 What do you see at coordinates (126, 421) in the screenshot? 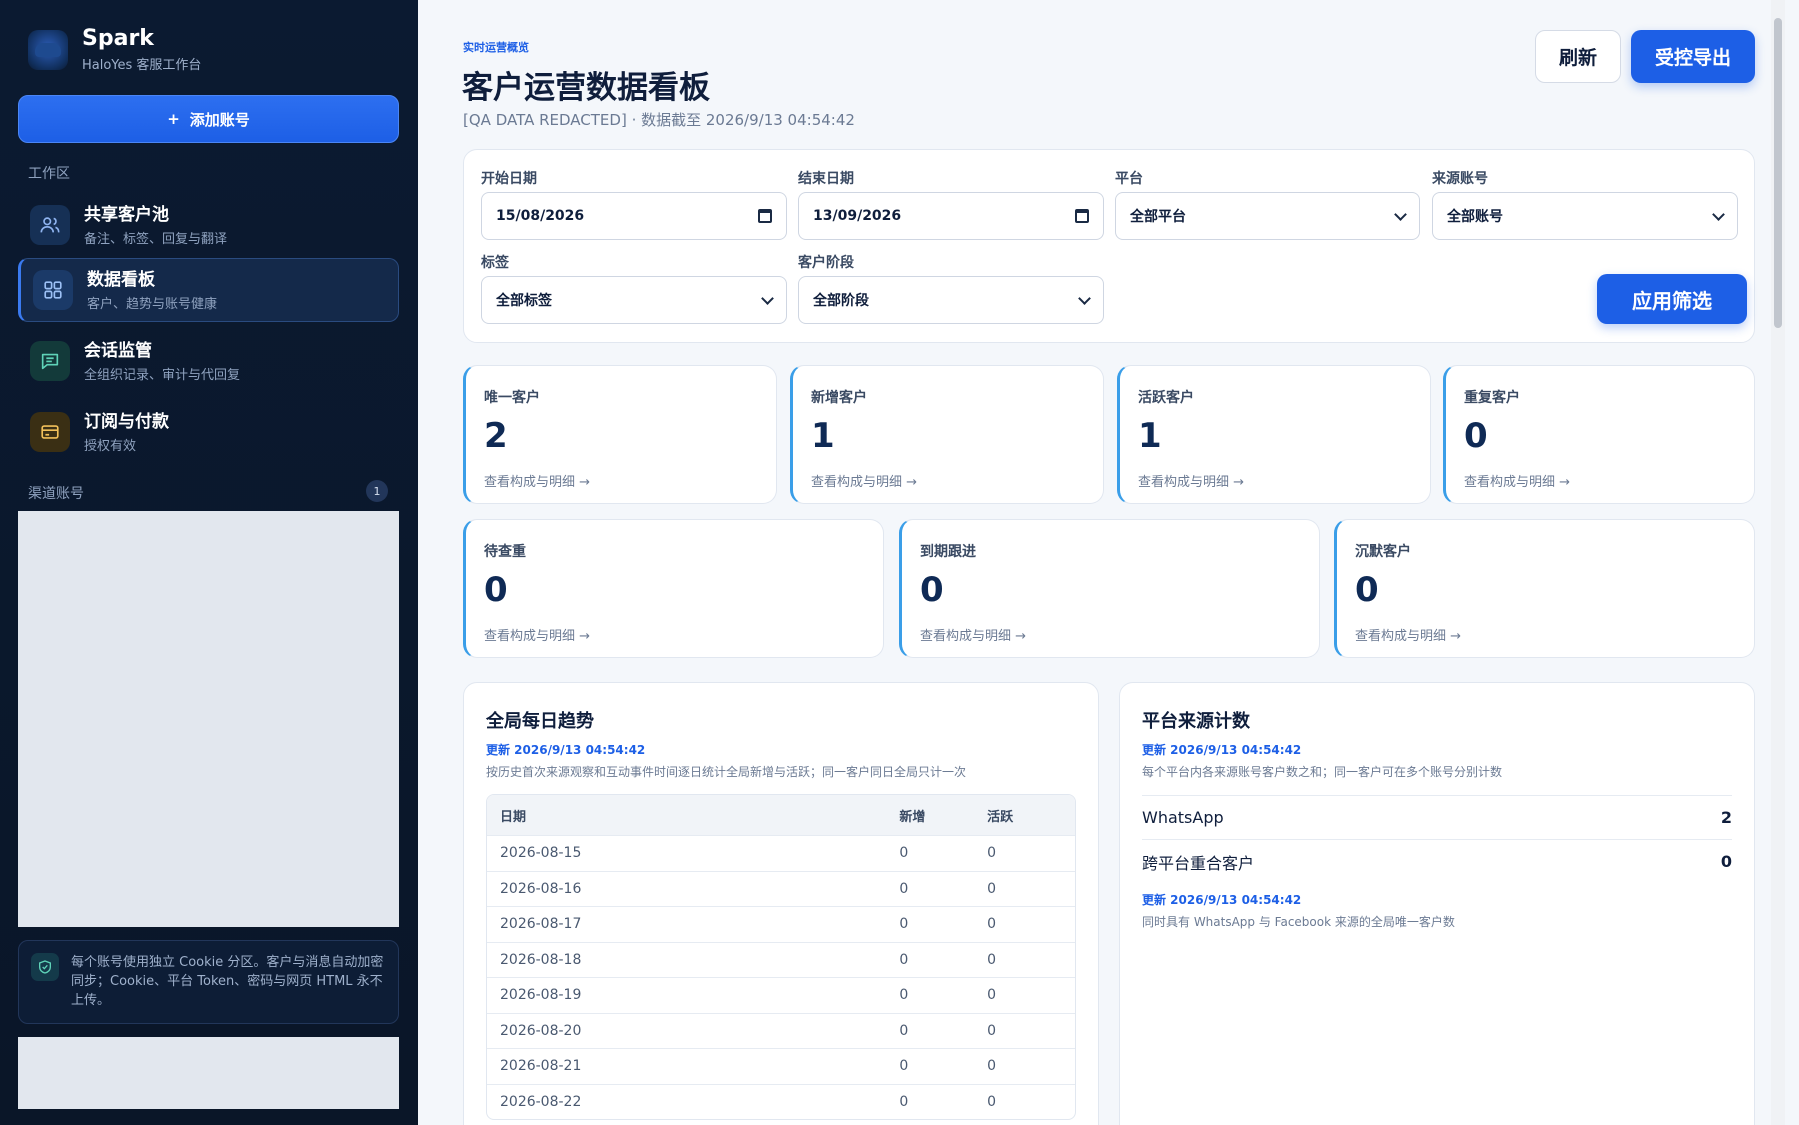
I see `sidebar-item-title: 订阅与付款` at bounding box center [126, 421].